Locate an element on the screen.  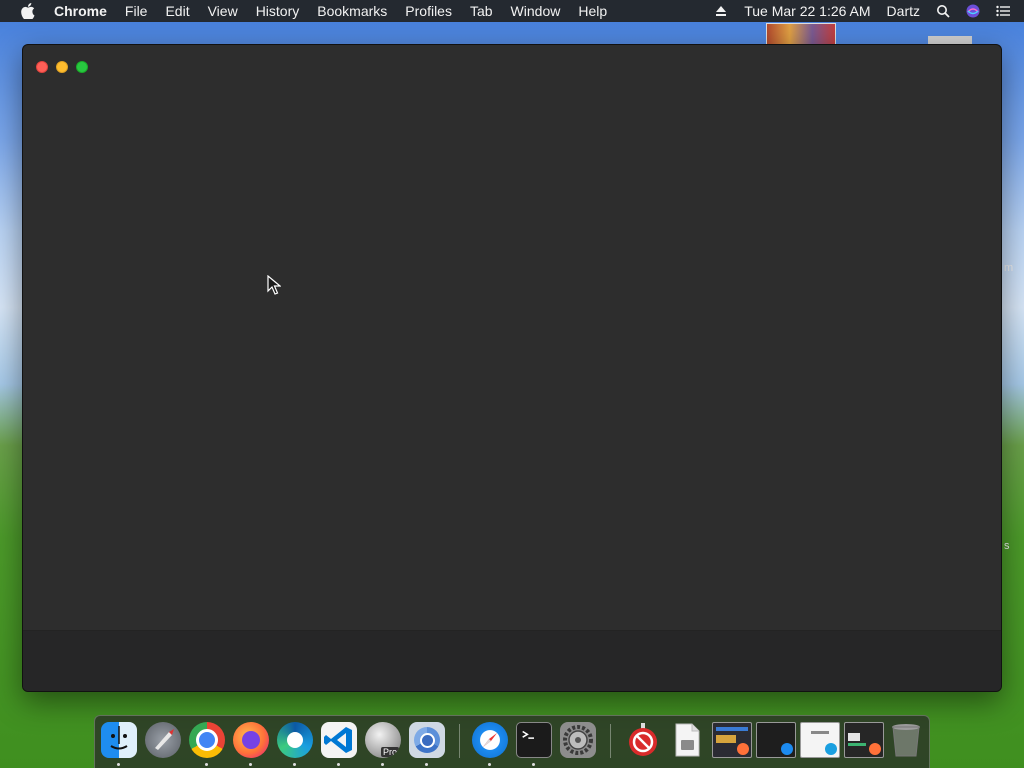
terminal-icon is located at coordinates (534, 740).